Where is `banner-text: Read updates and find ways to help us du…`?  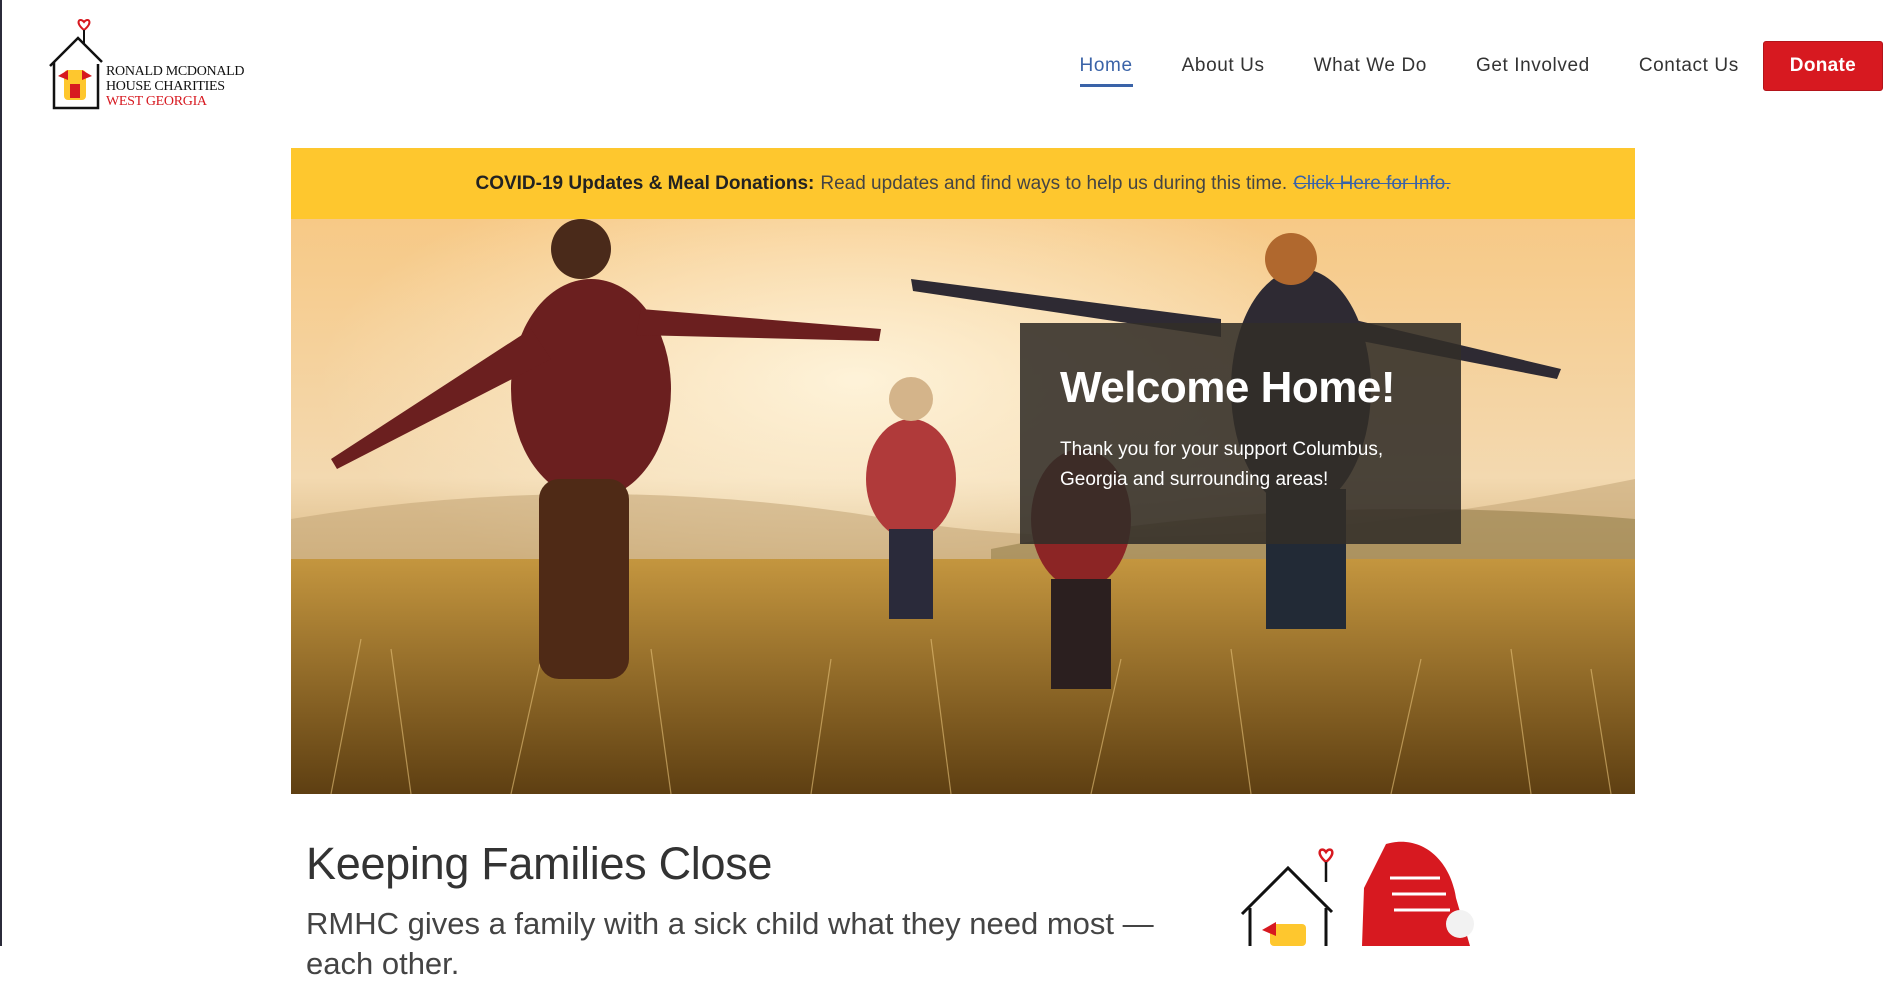
banner-text: Read updates and find ways to help us du… is located at coordinates (1054, 183).